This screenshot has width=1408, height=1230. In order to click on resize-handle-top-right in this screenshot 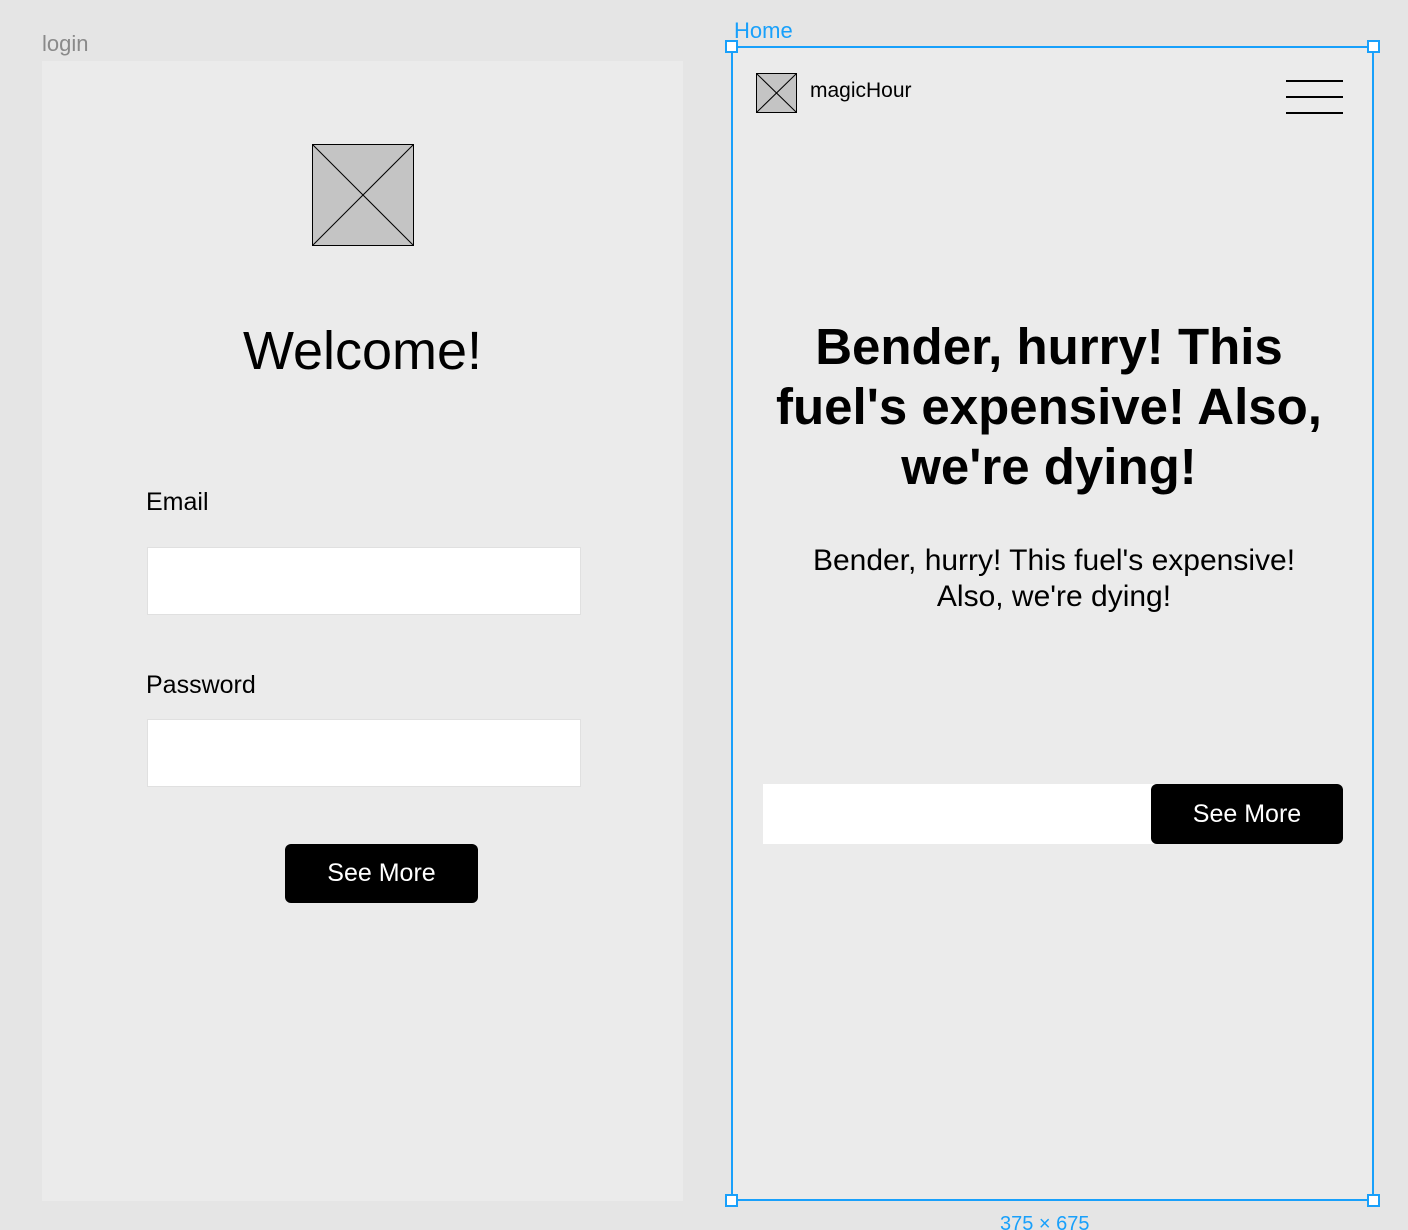, I will do `click(1373, 46)`.